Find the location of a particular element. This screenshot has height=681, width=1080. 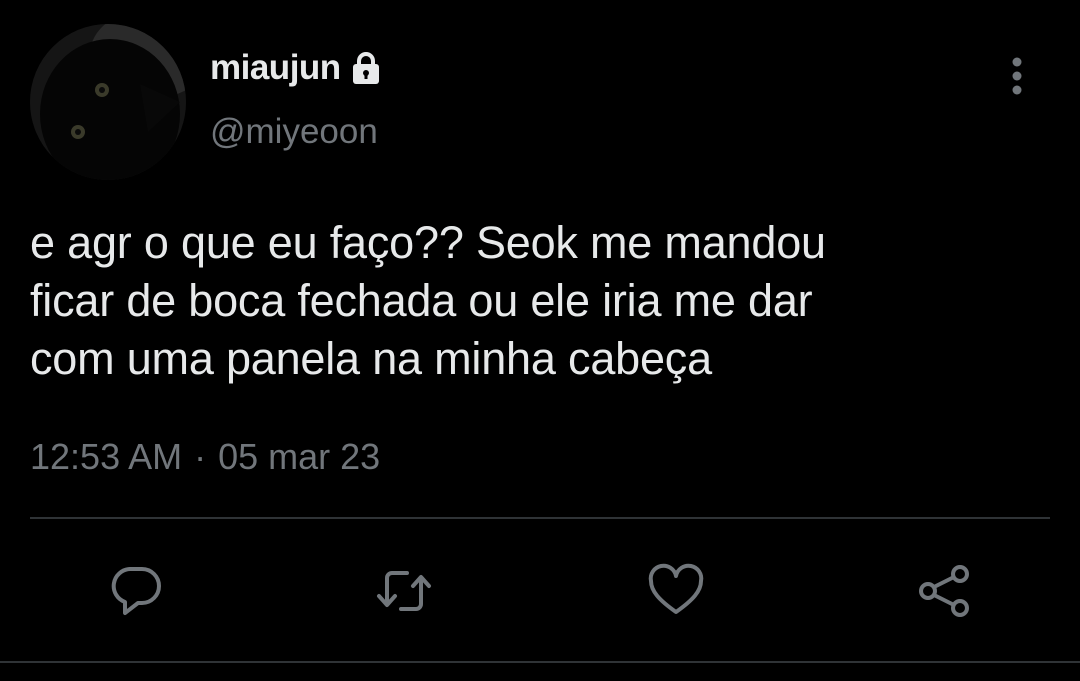

reply-button is located at coordinates (136, 591).